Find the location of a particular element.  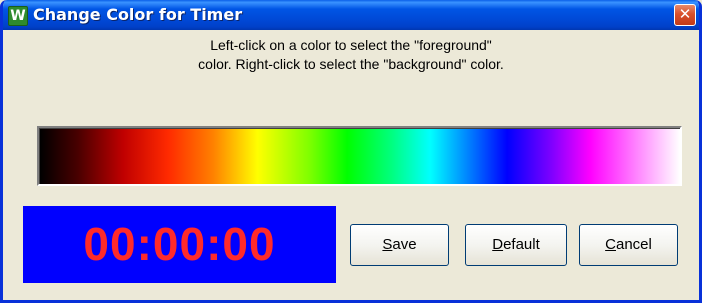

cancel-accelerator: C is located at coordinates (610, 244).